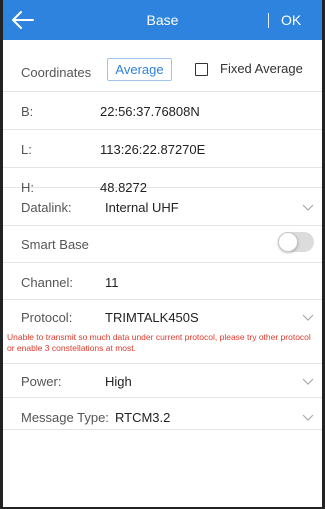 The width and height of the screenshot is (325, 509). What do you see at coordinates (150, 111) in the screenshot?
I see `b-value: 22:56:37.76808N` at bounding box center [150, 111].